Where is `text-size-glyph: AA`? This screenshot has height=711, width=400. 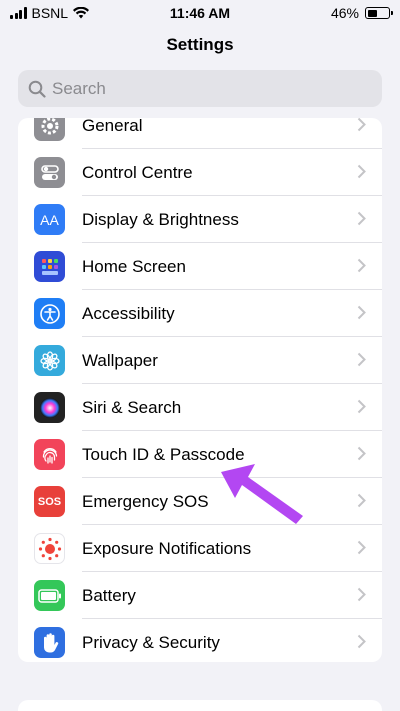
text-size-glyph: AA is located at coordinates (49, 219).